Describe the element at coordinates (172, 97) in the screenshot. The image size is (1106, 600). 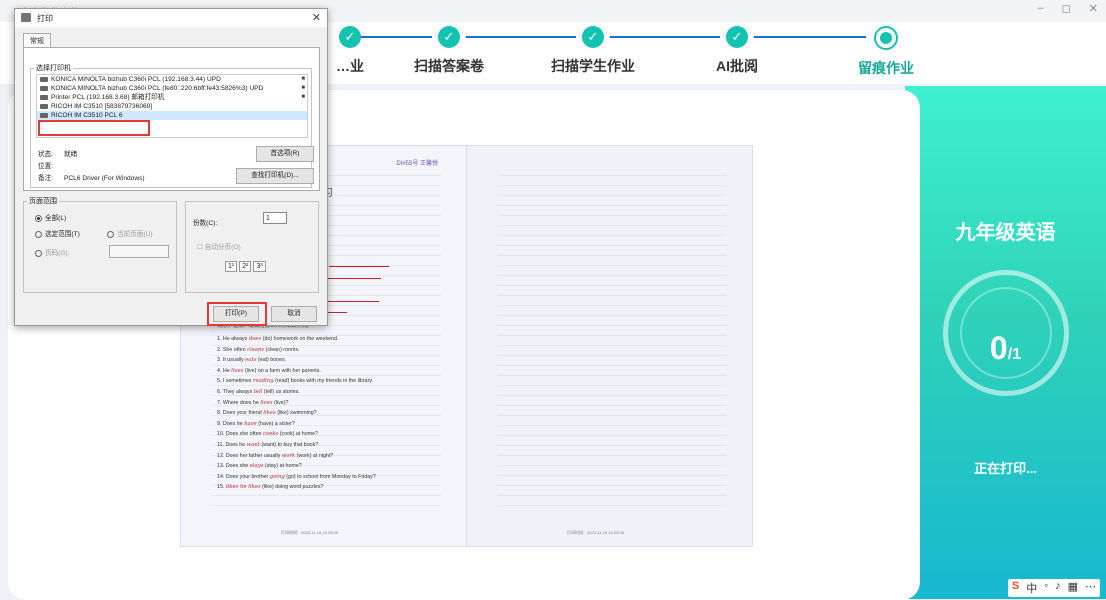
I see `printer-item: Printer PCL (192.168.3.68) 邮箱打印机 ■` at that location.